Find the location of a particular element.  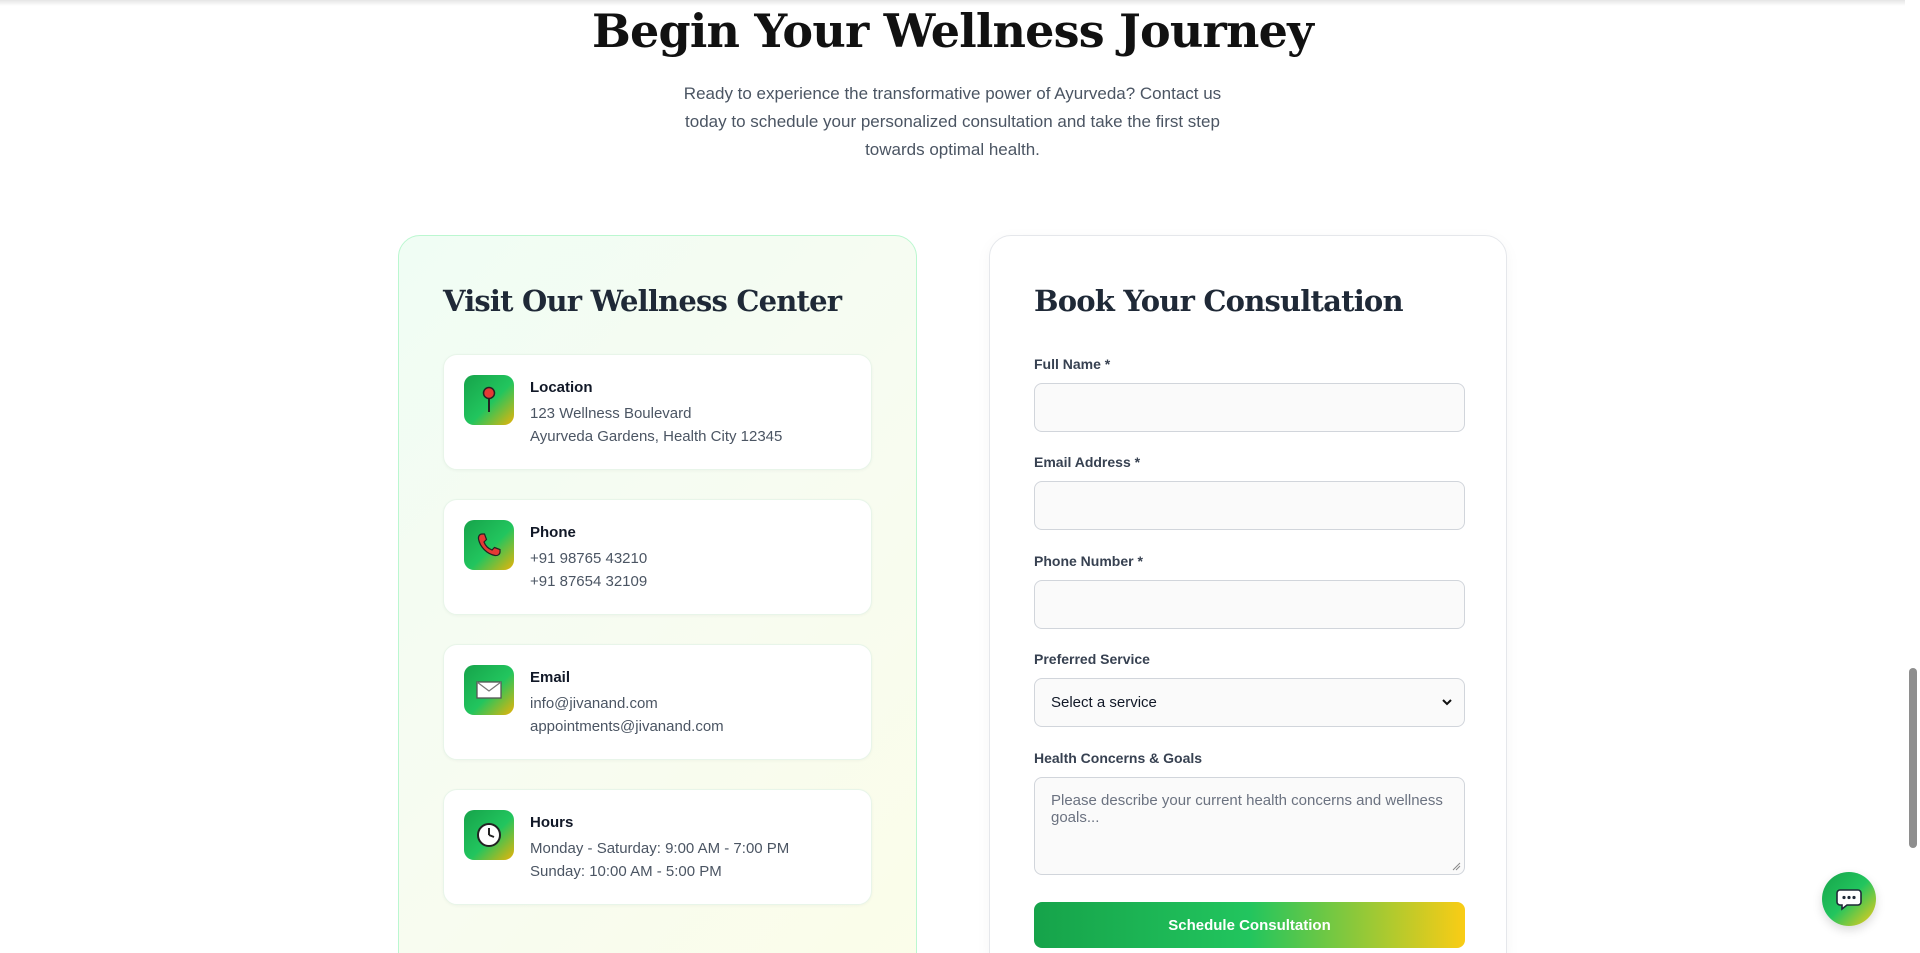

pushpin-icon is located at coordinates (489, 400).